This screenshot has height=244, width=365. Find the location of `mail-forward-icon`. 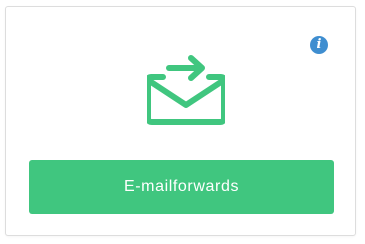

mail-forward-icon is located at coordinates (186, 90).